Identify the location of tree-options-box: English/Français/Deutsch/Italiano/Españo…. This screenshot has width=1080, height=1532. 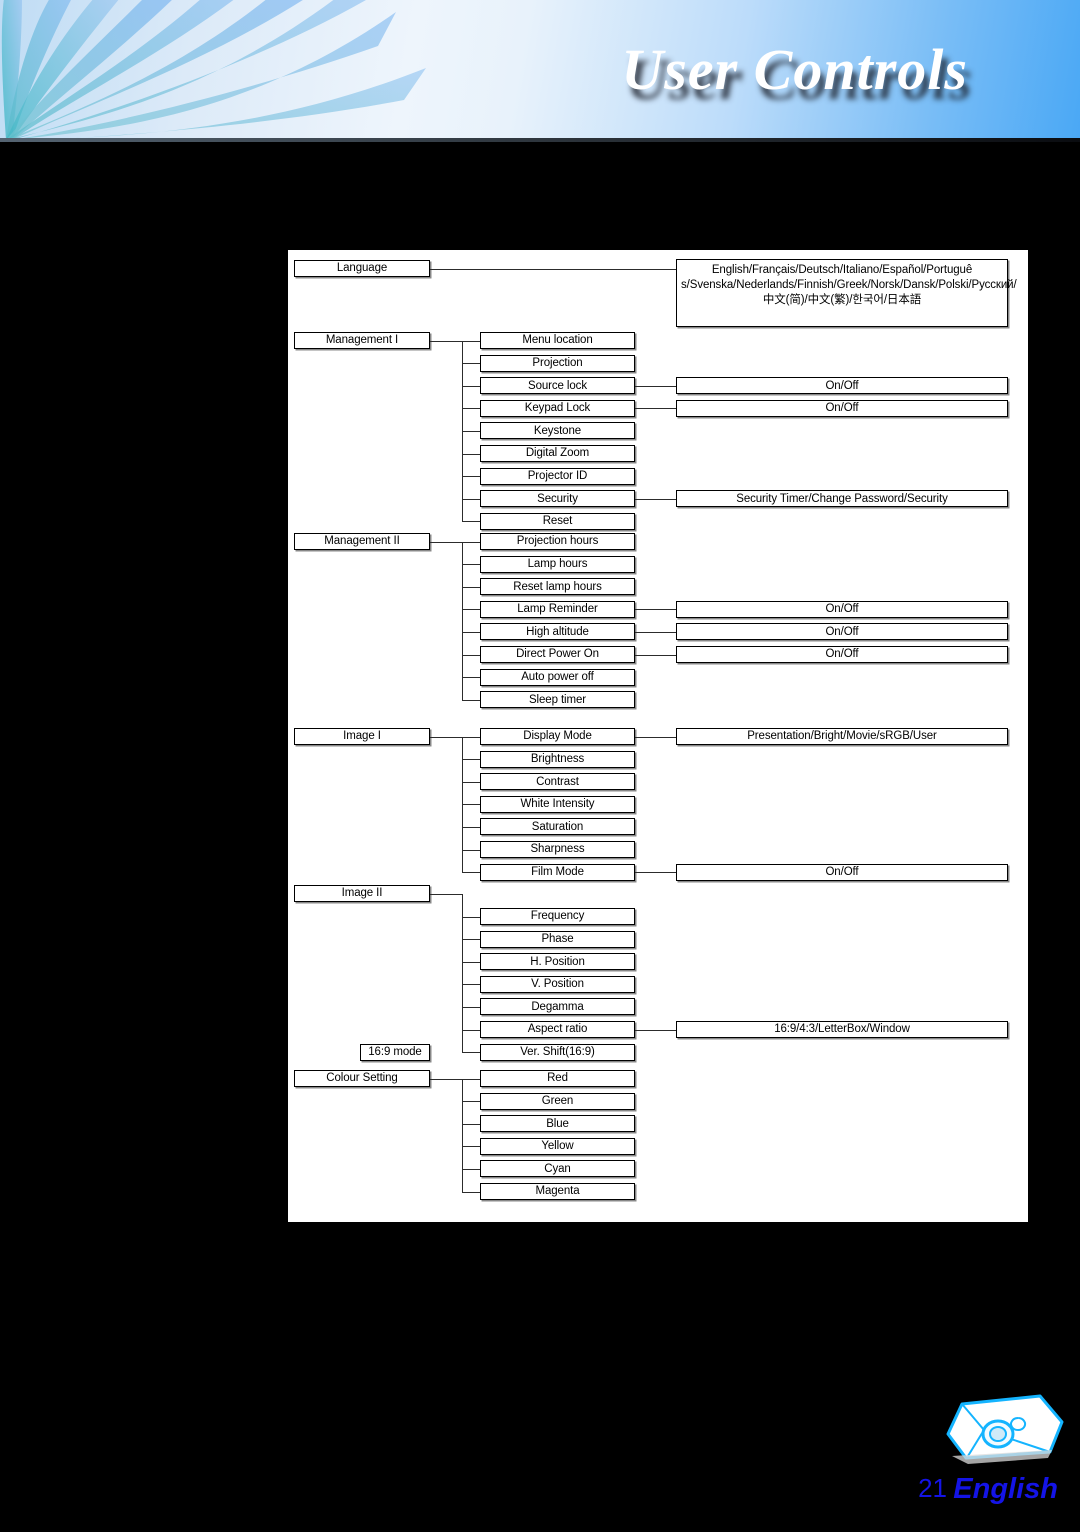
(846, 293).